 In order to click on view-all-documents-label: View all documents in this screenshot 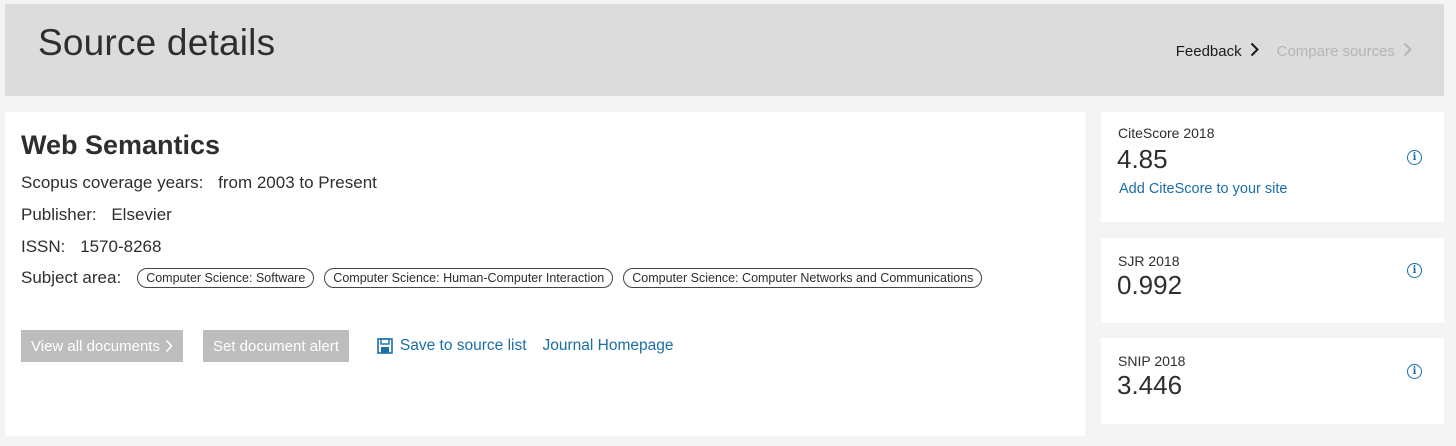, I will do `click(95, 346)`.